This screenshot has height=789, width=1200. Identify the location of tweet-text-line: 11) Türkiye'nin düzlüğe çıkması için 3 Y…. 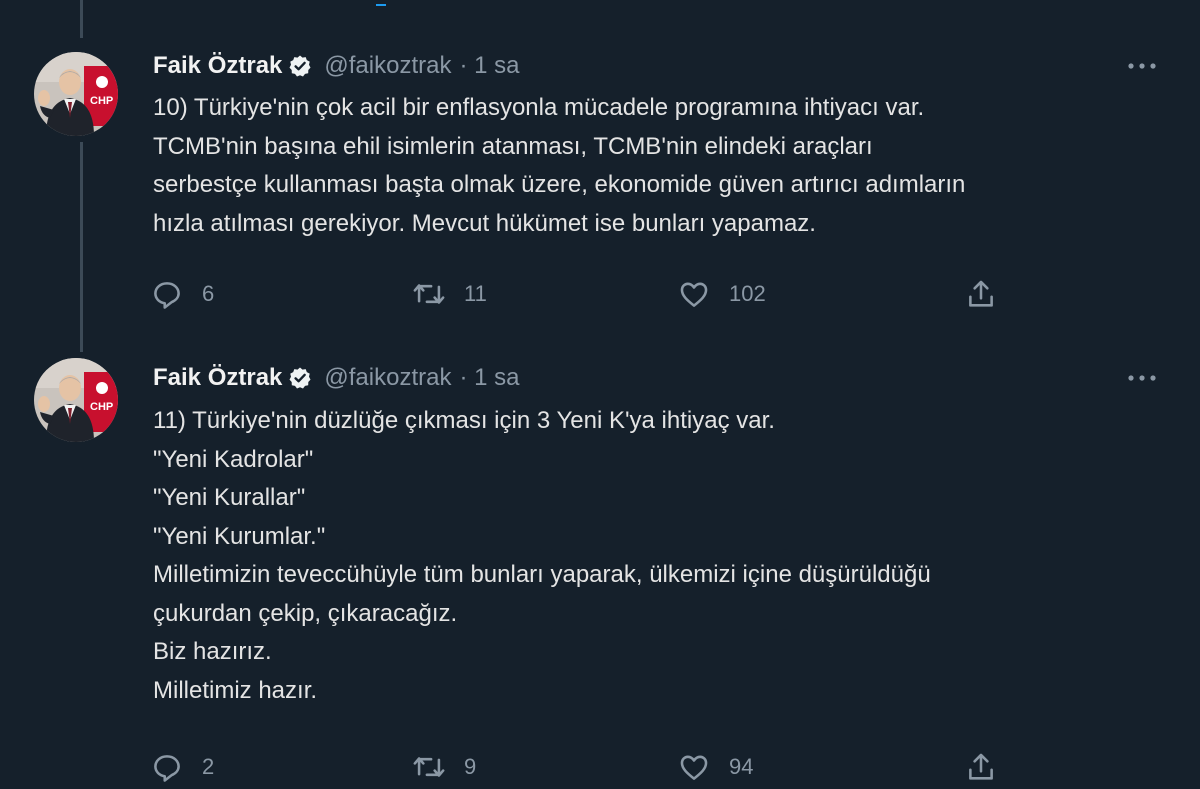
(464, 420).